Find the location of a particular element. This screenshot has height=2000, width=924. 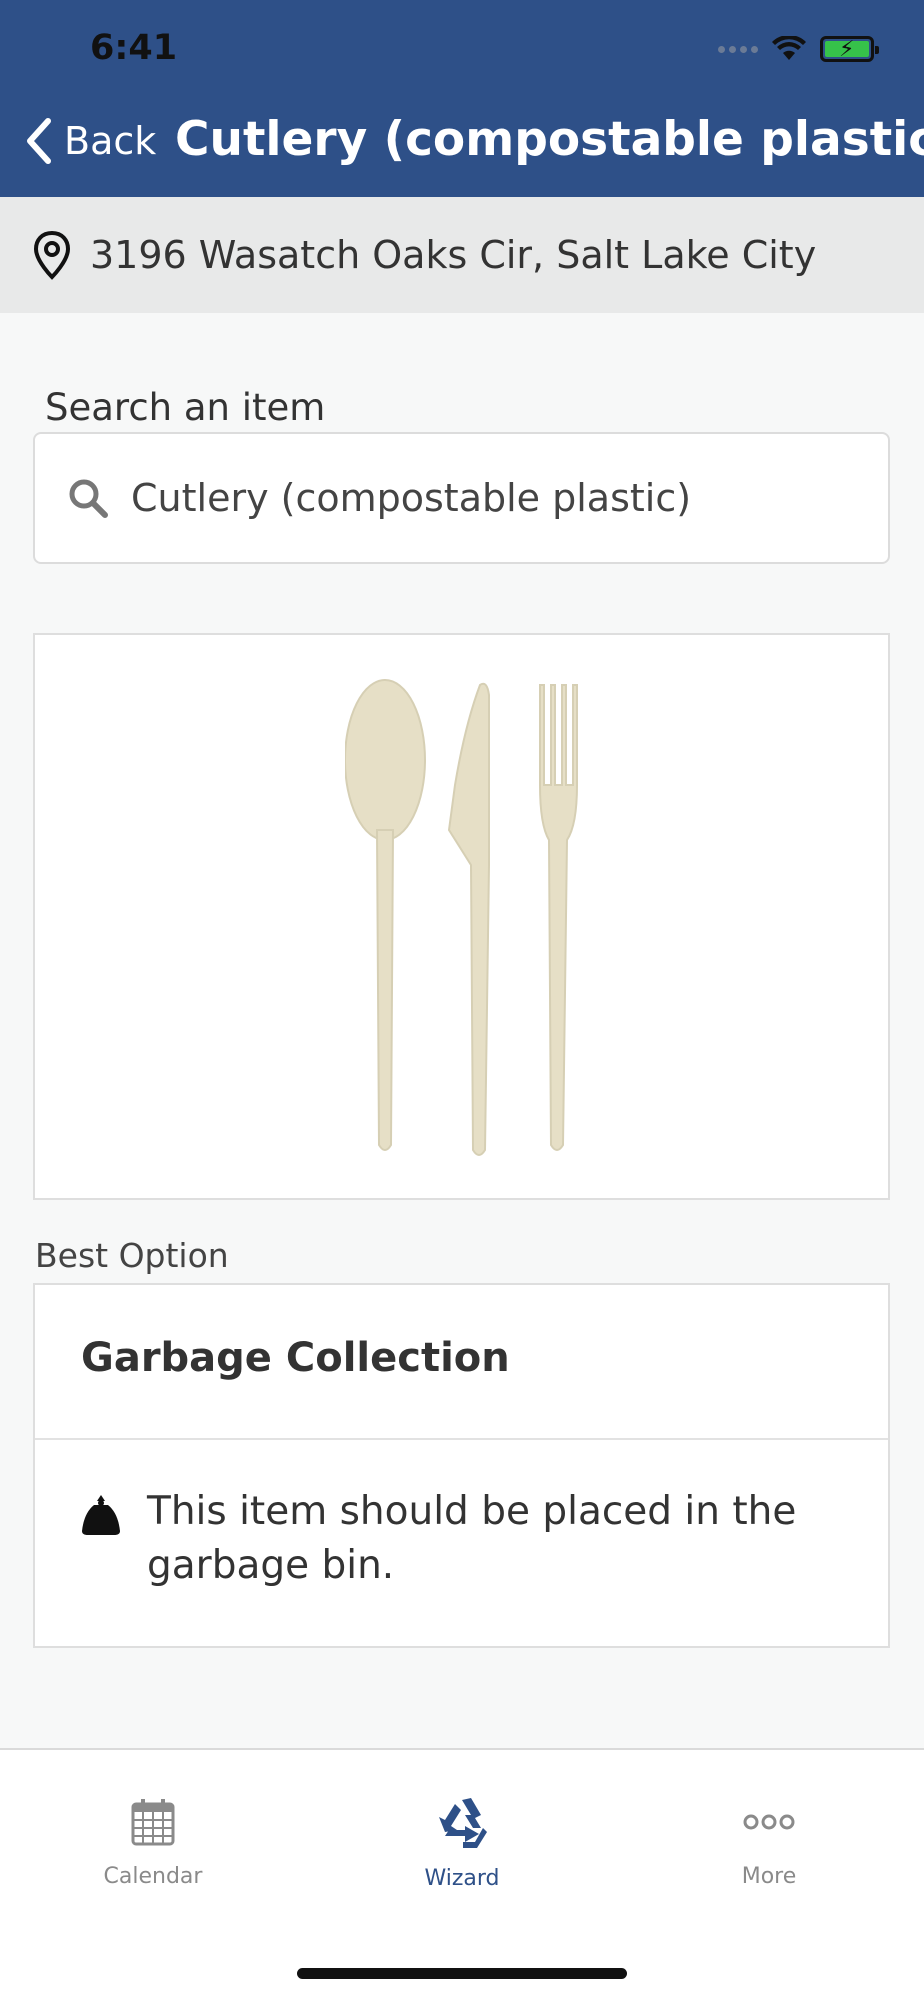

tab-calendar: Calendar is located at coordinates (153, 1843).